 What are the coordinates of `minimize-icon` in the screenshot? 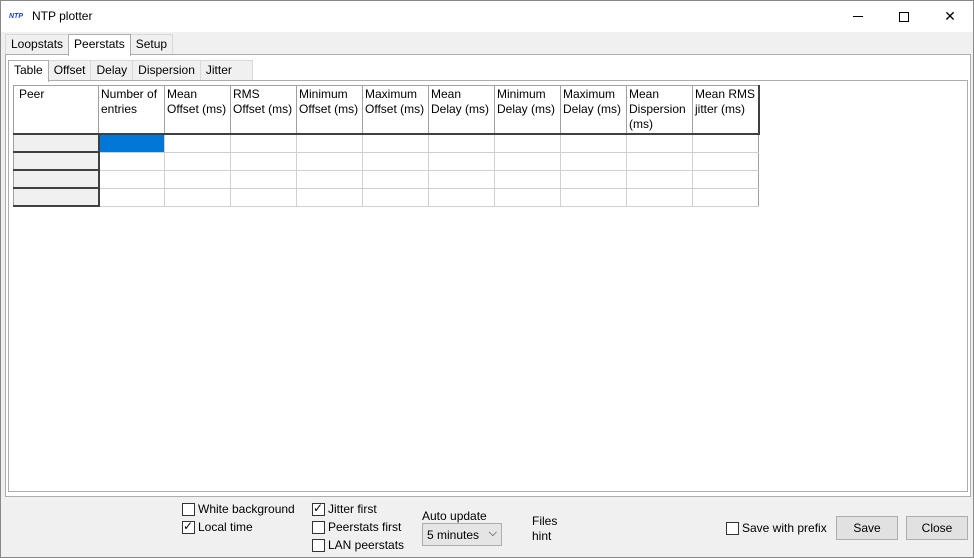 It's located at (858, 16).